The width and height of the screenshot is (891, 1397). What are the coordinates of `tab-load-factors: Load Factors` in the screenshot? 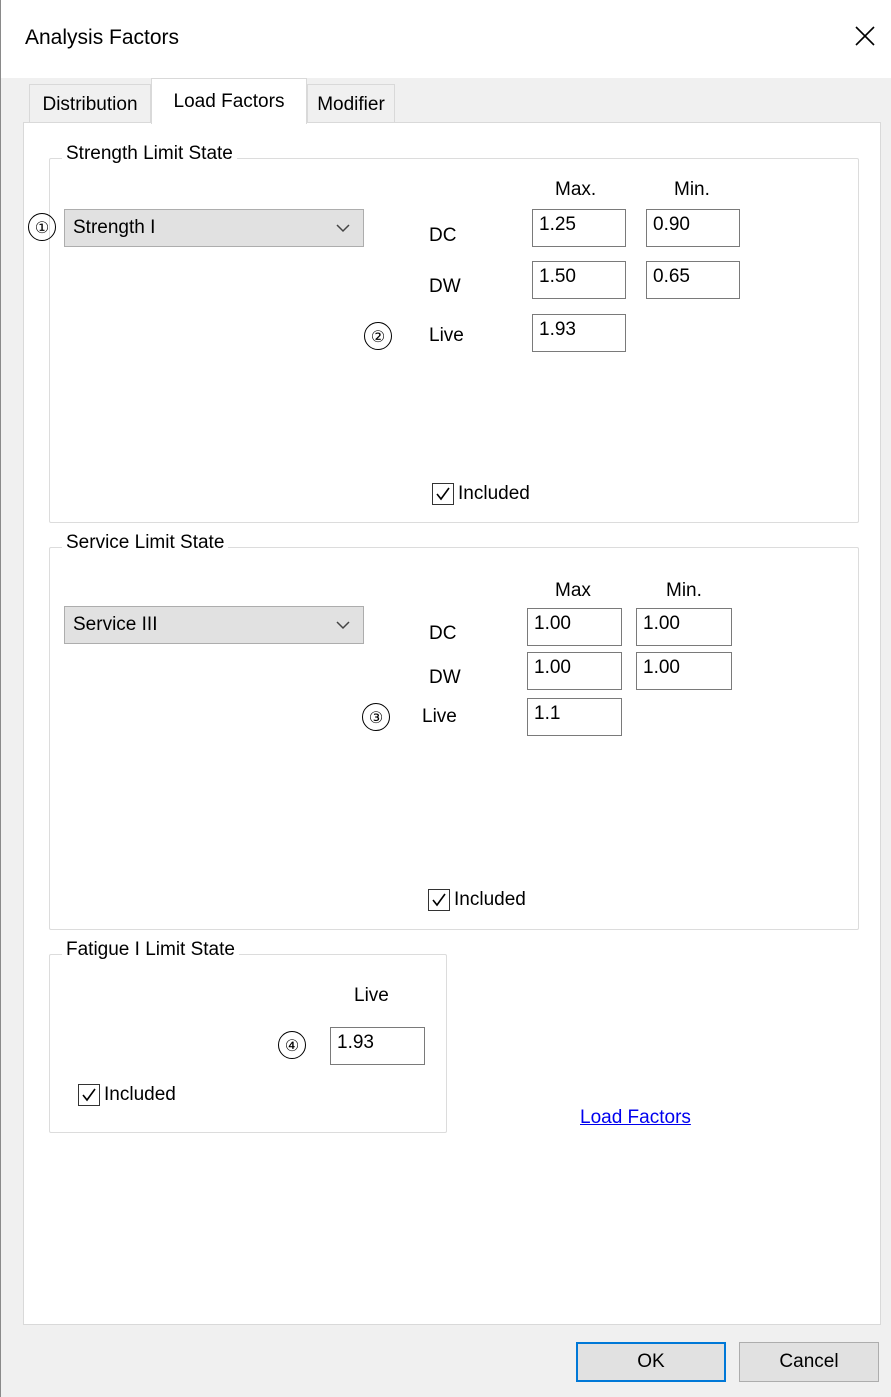 It's located at (229, 101).